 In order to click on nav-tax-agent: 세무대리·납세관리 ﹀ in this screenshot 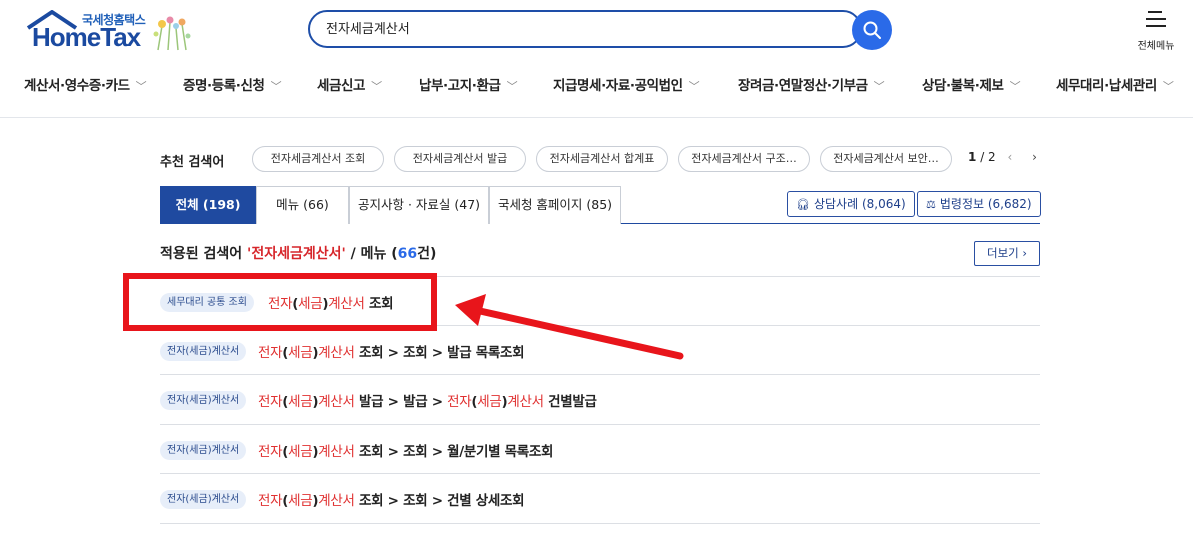, I will do `click(1115, 84)`.